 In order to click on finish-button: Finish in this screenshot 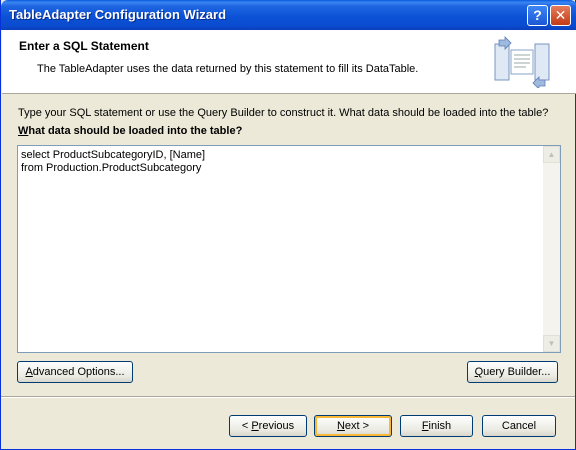, I will do `click(436, 426)`.